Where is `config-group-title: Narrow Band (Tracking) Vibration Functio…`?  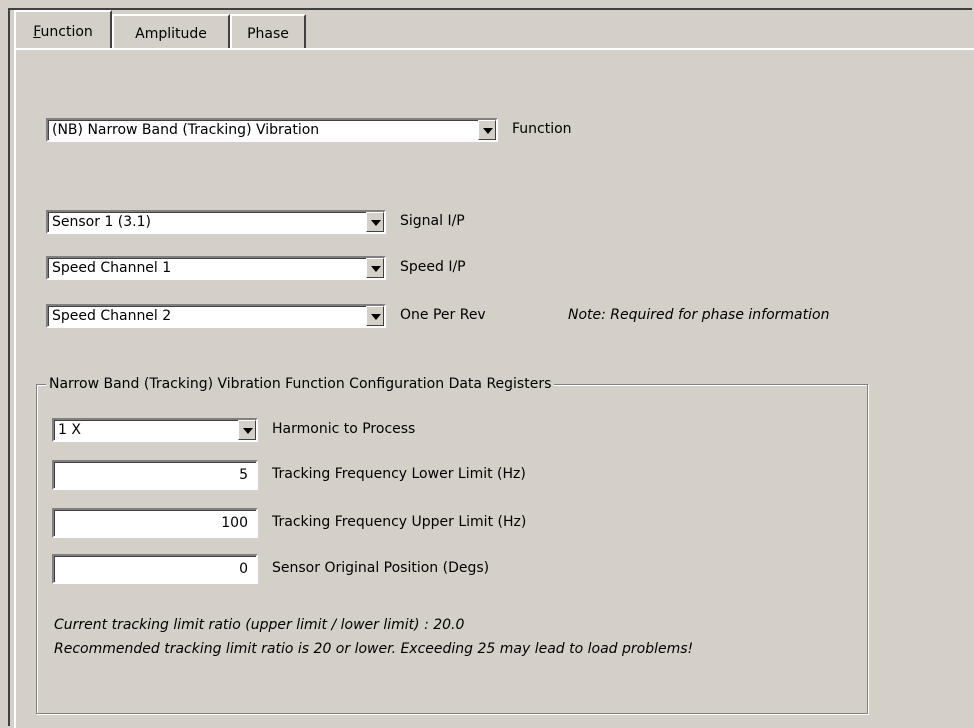
config-group-title: Narrow Band (Tracking) Vibration Functio… is located at coordinates (300, 384).